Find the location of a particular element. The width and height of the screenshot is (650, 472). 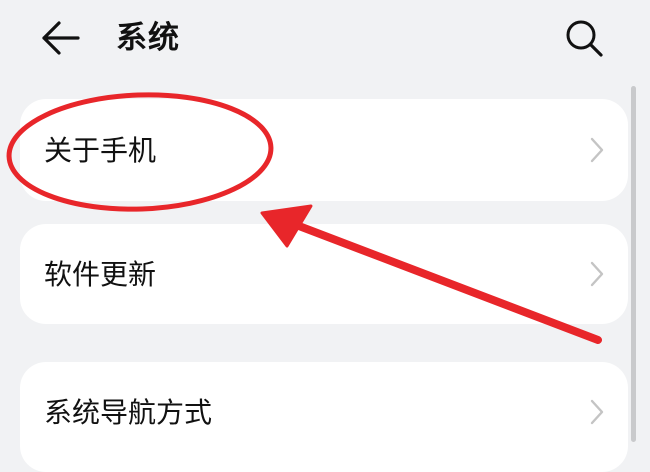

settings-item-label: 关于手机 is located at coordinates (100, 150).